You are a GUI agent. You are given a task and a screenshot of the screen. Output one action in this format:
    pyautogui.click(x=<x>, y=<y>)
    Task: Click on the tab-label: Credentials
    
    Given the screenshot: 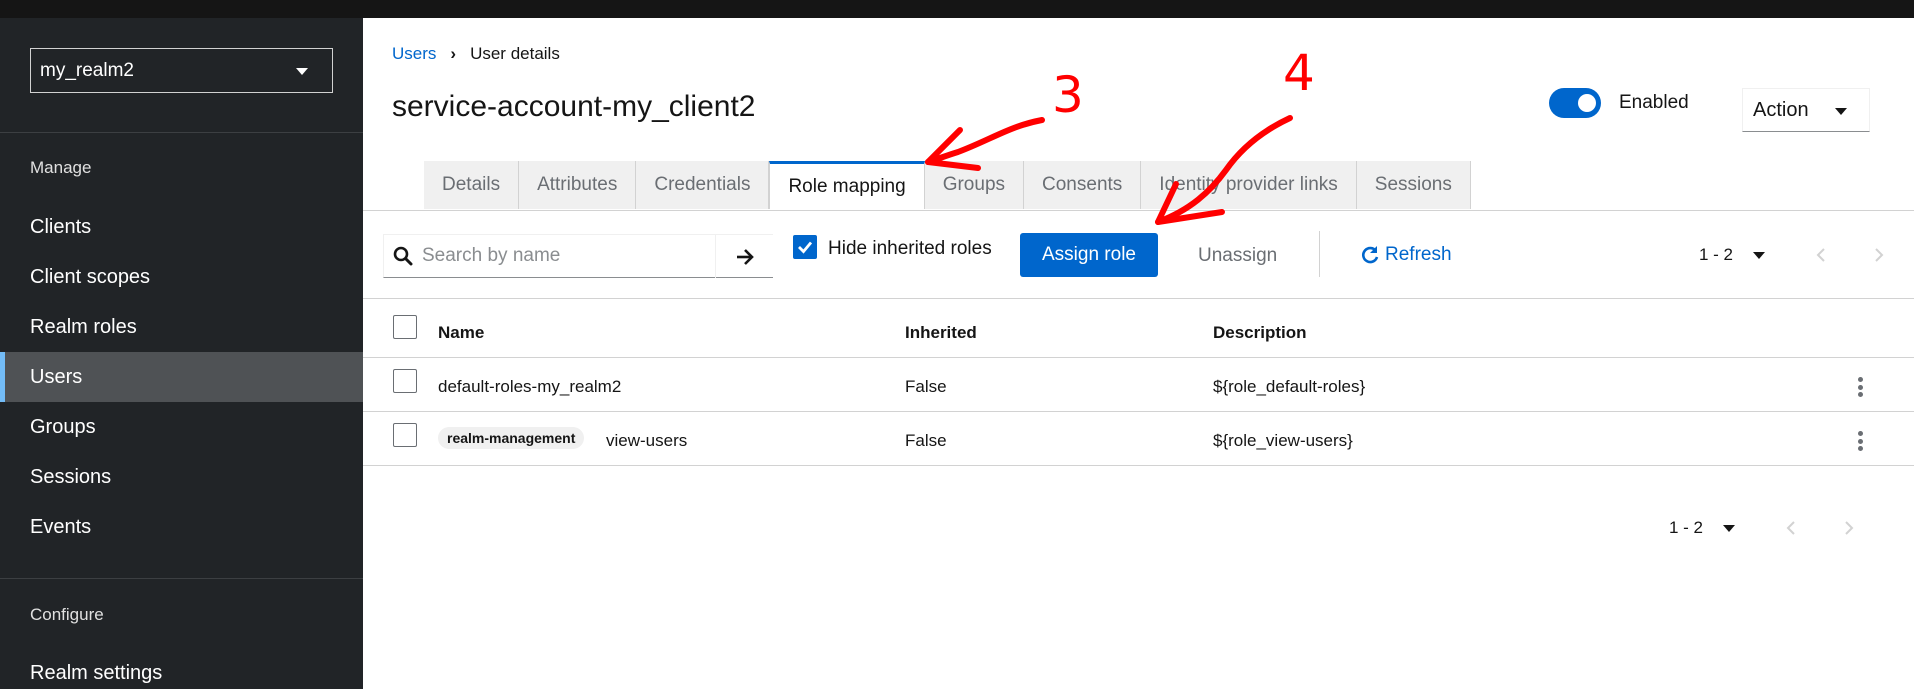 What is the action you would take?
    pyautogui.click(x=702, y=184)
    